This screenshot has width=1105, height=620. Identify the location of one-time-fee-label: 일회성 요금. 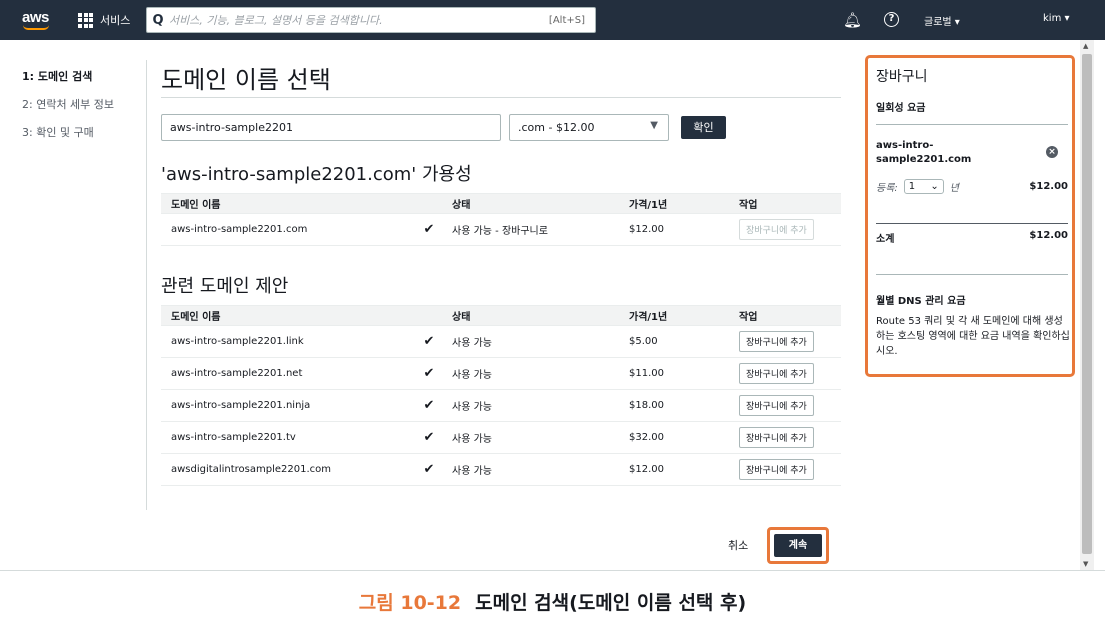
(901, 108).